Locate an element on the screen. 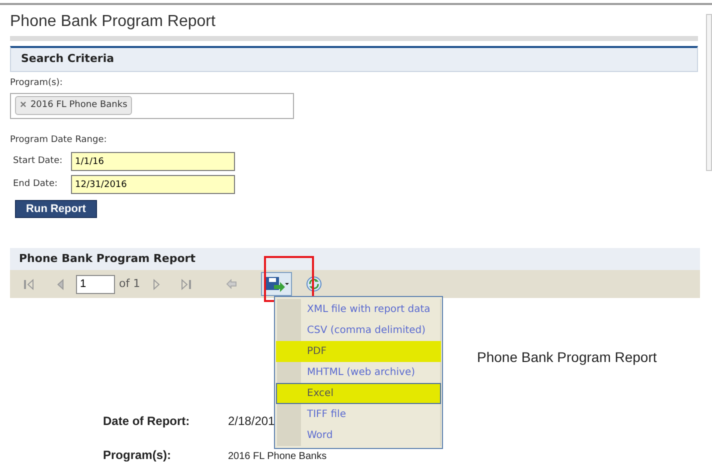 Image resolution: width=712 pixels, height=464 pixels. next-page-icon is located at coordinates (157, 284).